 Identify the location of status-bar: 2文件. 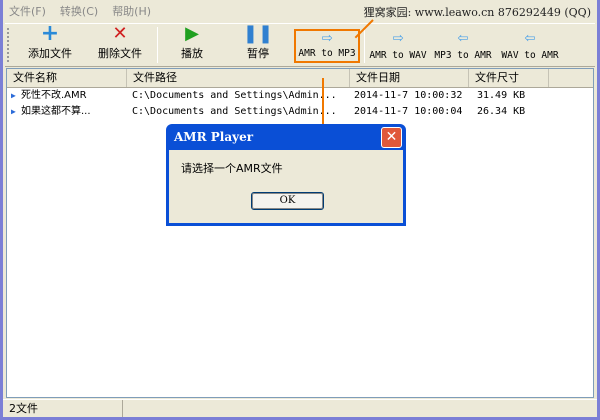
(300, 408).